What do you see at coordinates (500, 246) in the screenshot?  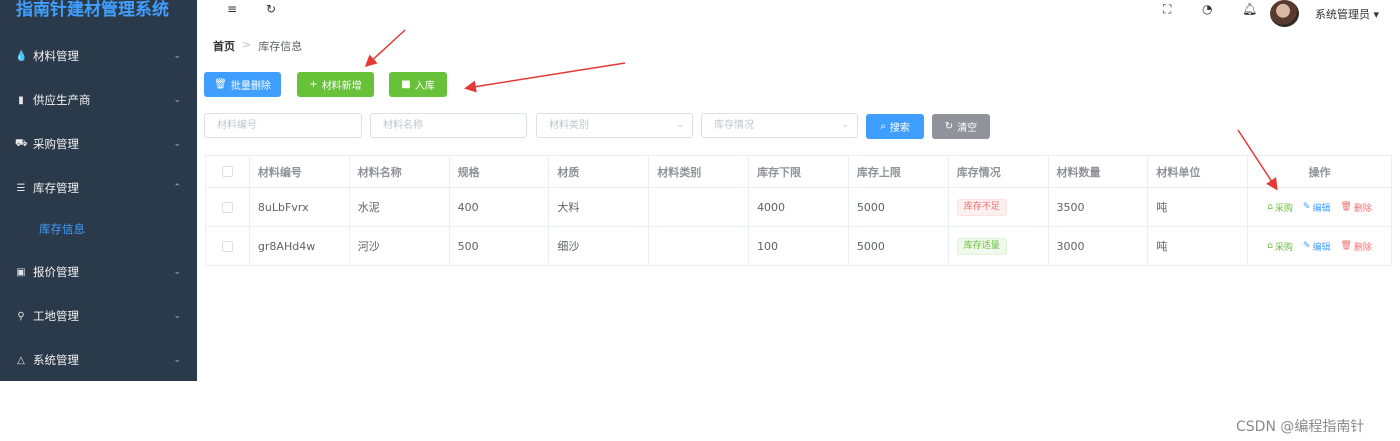 I see `cell-spec: 500` at bounding box center [500, 246].